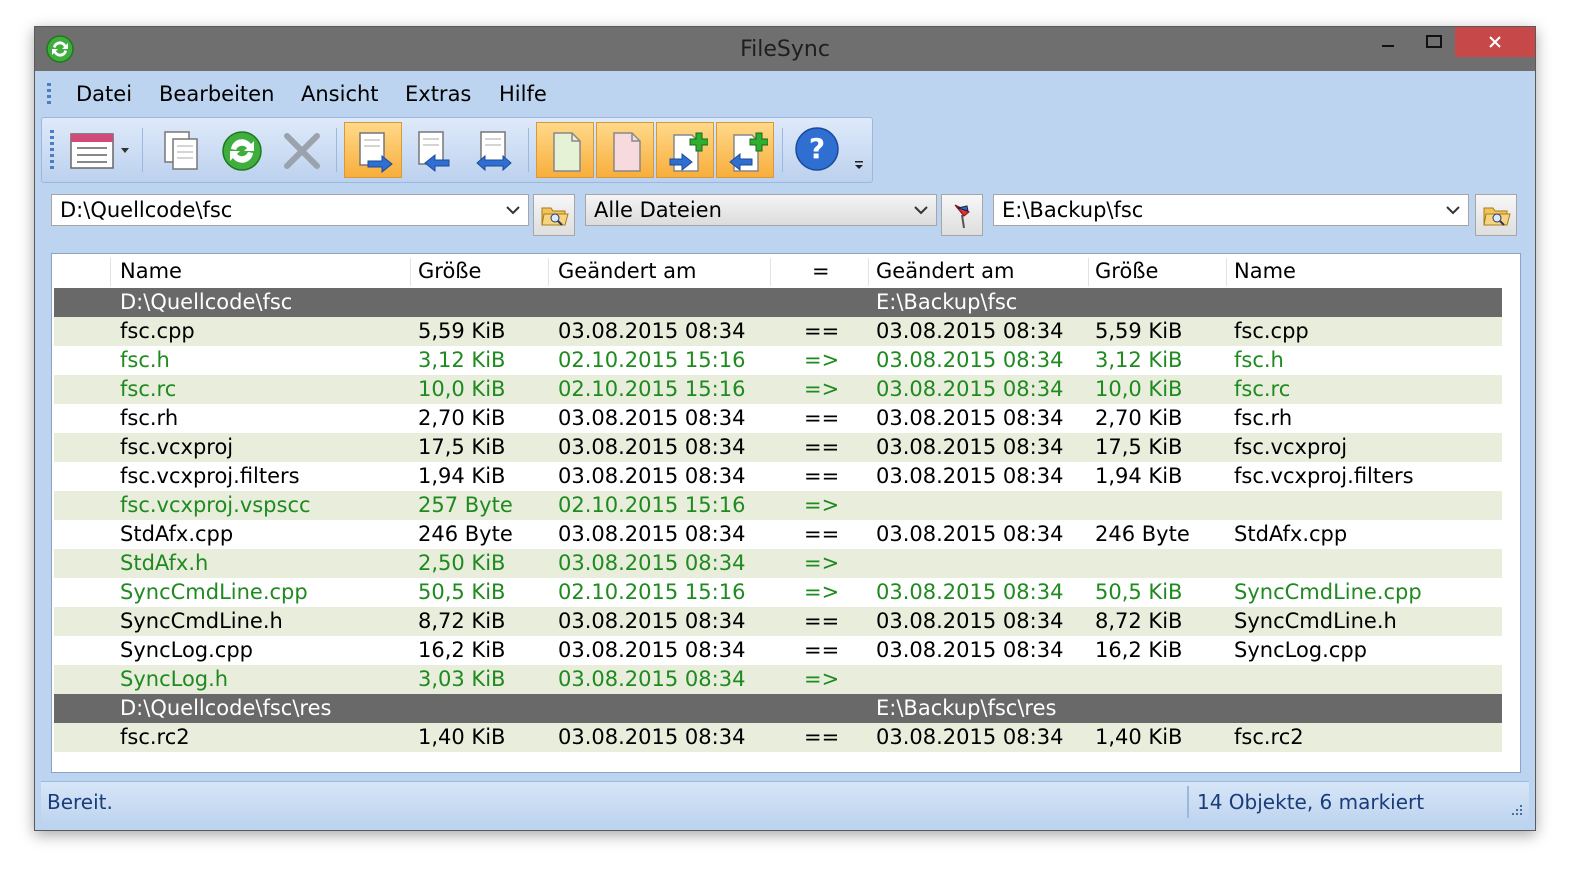 This screenshot has height=876, width=1576. I want to click on add-right-button, so click(685, 150).